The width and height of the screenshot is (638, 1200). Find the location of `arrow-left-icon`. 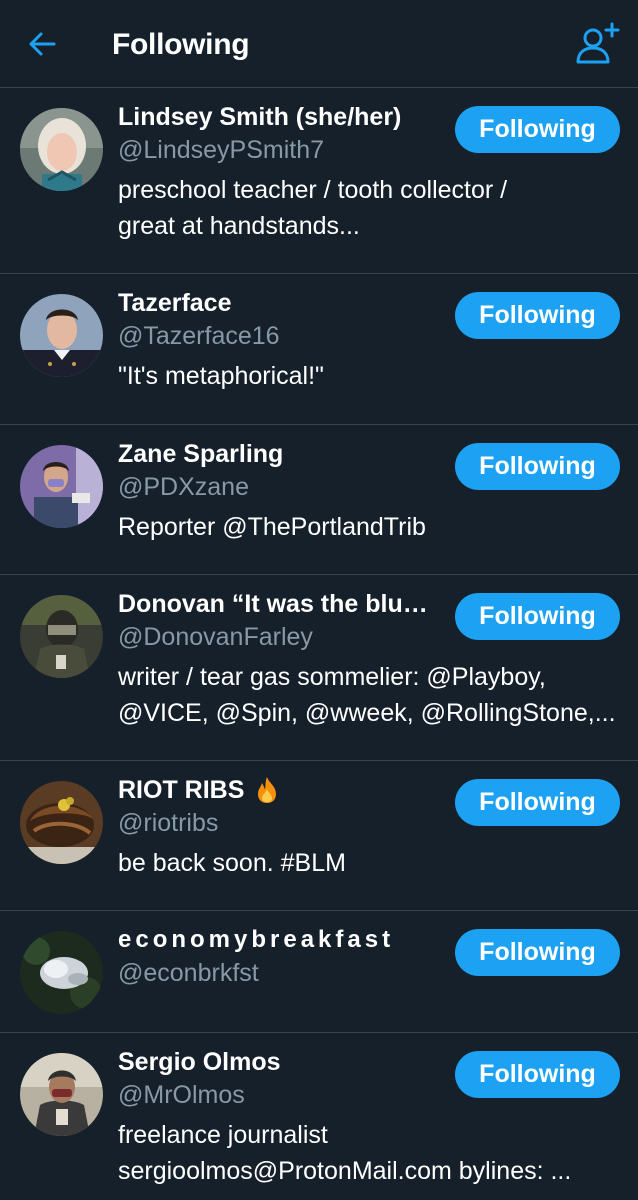

arrow-left-icon is located at coordinates (42, 44).